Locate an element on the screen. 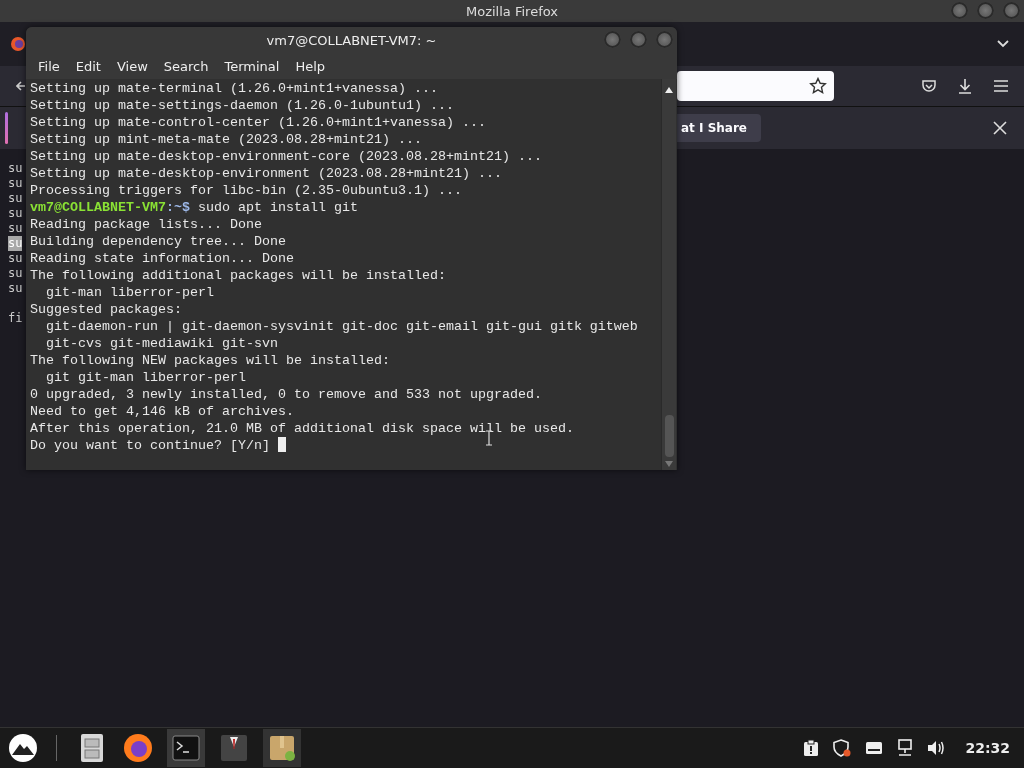 This screenshot has height=768, width=1024. volume-icon is located at coordinates (936, 748).